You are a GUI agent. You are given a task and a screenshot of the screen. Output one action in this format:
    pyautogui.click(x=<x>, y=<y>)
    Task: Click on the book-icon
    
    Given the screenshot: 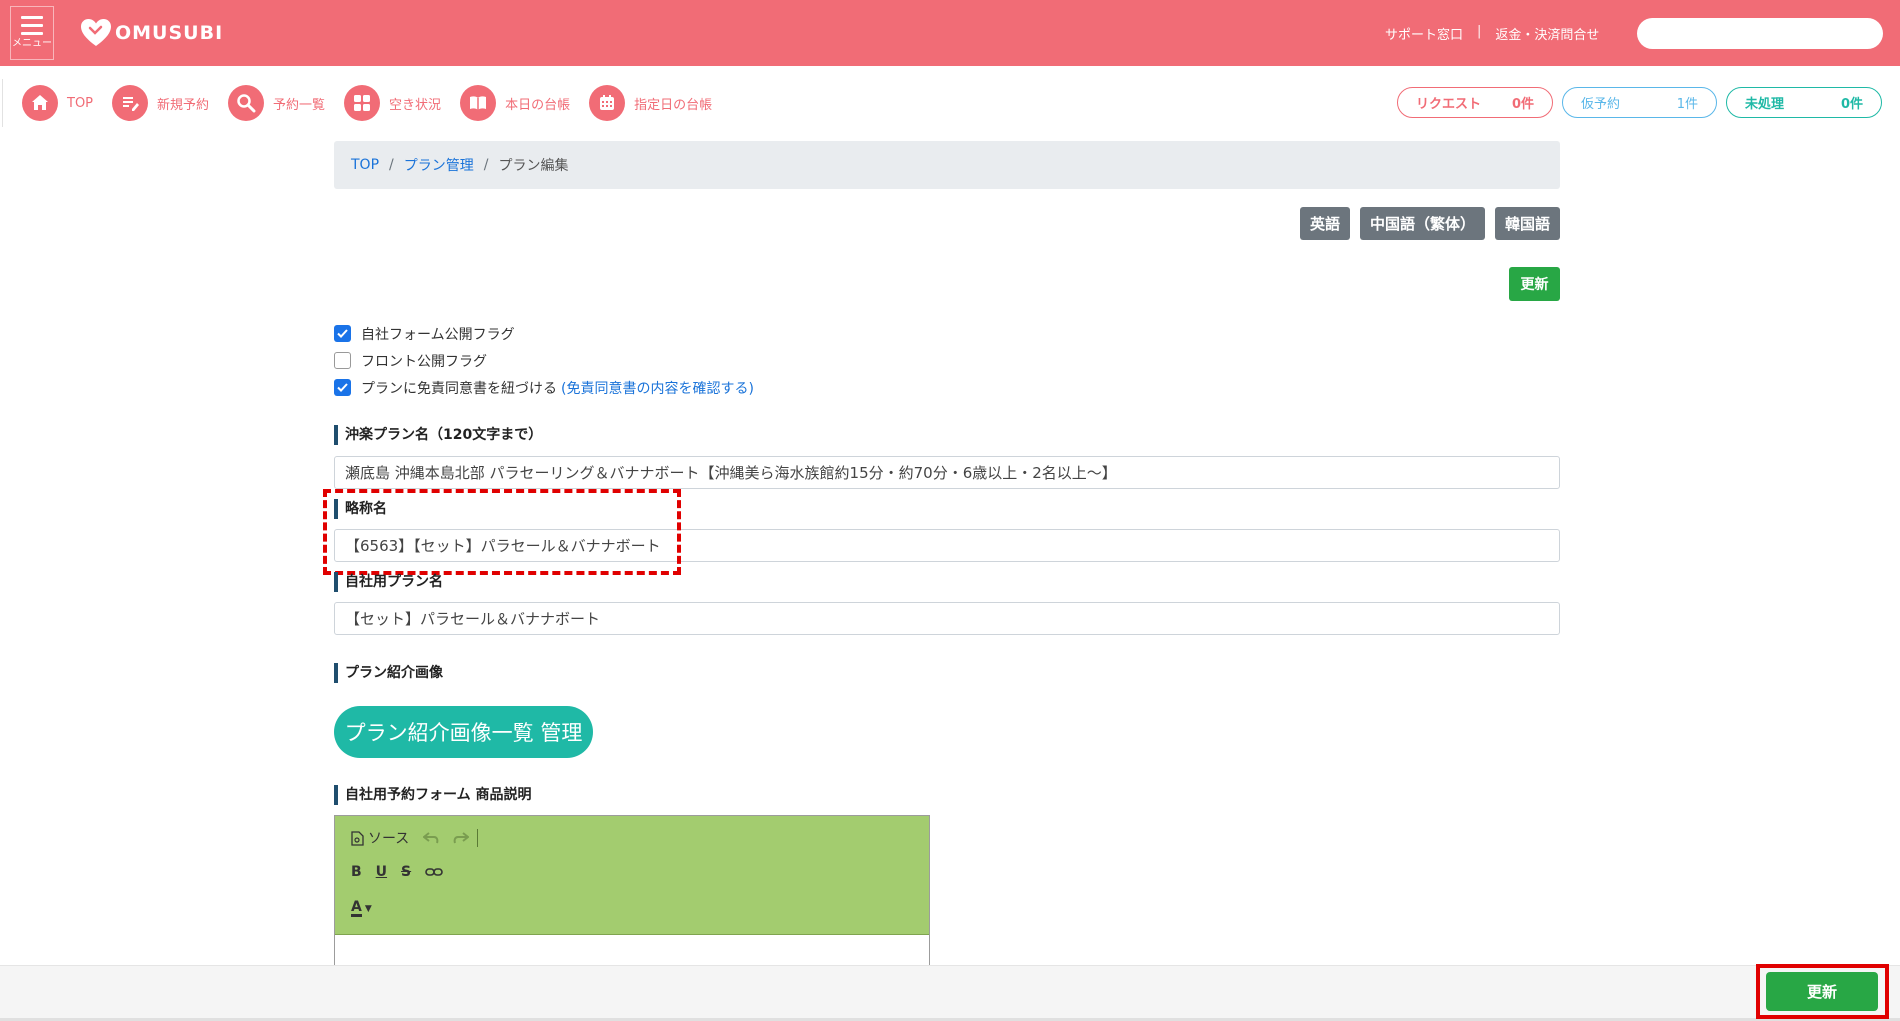 What is the action you would take?
    pyautogui.click(x=478, y=103)
    